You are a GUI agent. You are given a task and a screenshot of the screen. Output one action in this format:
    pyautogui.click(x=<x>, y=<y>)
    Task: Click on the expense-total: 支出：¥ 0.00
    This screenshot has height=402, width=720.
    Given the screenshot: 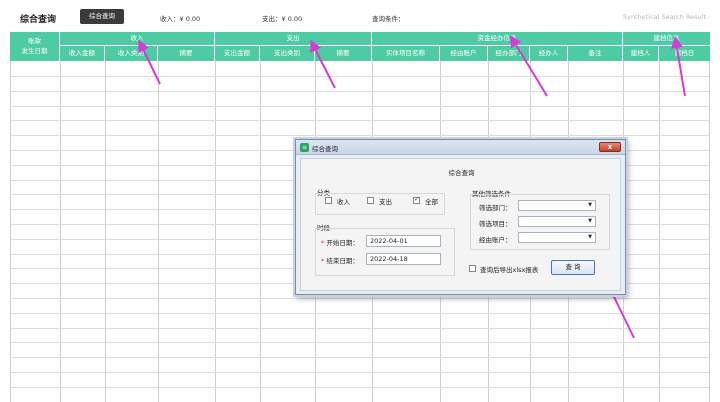 What is the action you would take?
    pyautogui.click(x=282, y=19)
    